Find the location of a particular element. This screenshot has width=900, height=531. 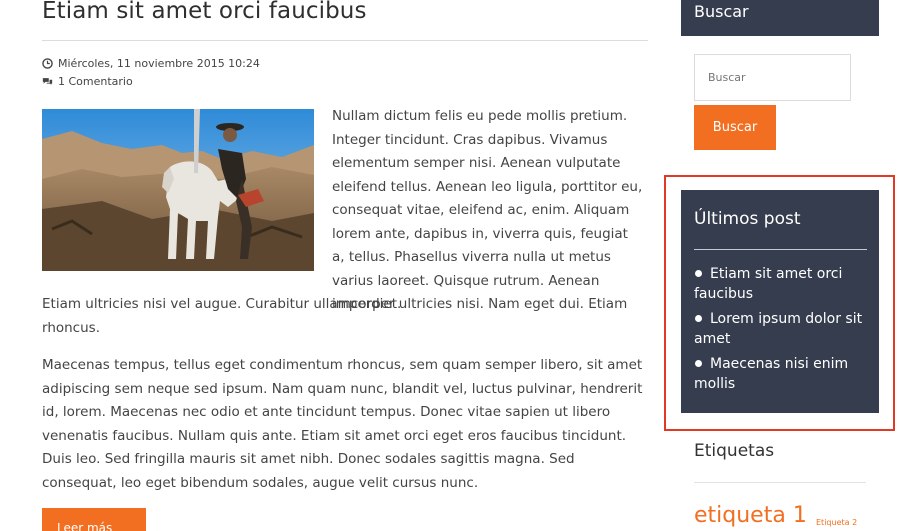

tag-link: etiqueta 1 is located at coordinates (750, 515).